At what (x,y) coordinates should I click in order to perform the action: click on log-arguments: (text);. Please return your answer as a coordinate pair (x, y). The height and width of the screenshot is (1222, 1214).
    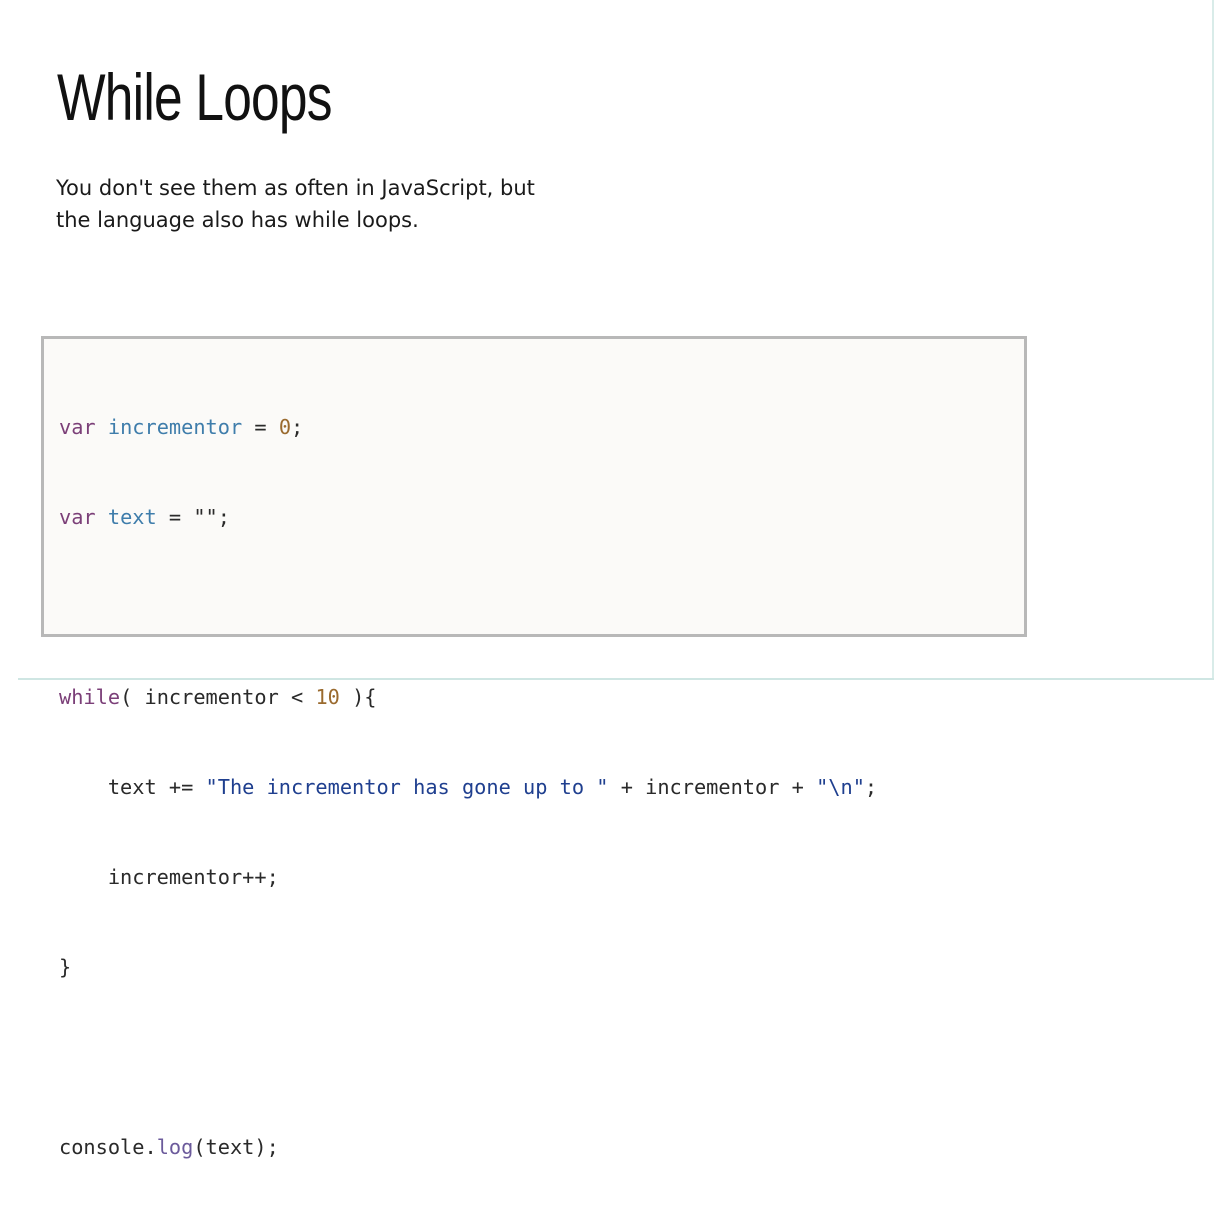
    Looking at the image, I should click on (236, 1147).